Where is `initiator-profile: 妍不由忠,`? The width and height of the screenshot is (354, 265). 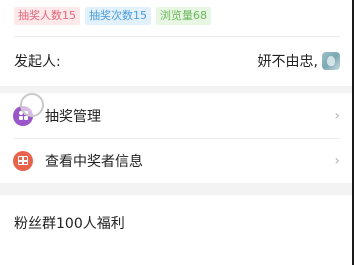
initiator-profile: 妍不由忠, is located at coordinates (299, 61).